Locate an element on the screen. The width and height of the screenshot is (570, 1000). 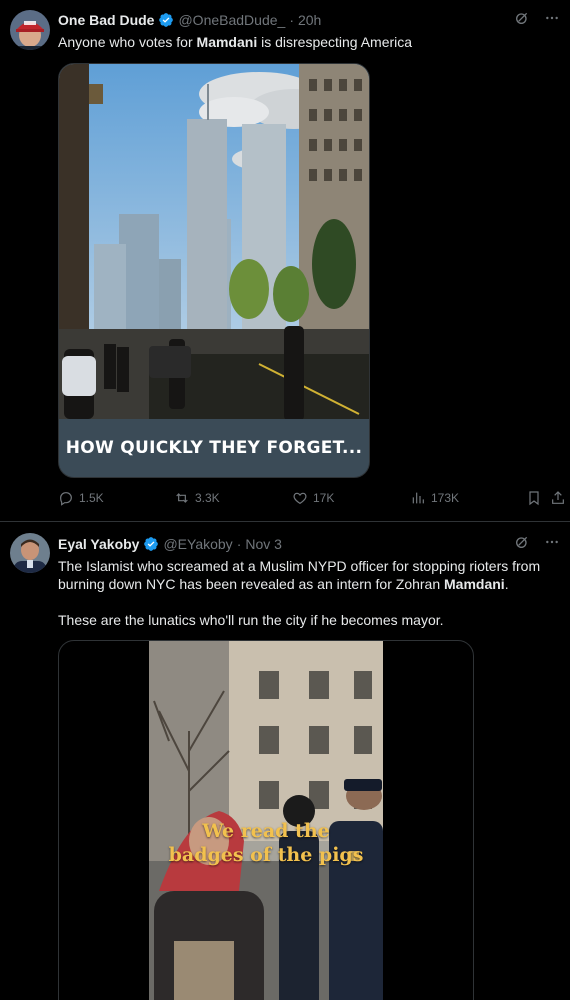
tweet-divider is located at coordinates (285, 521).